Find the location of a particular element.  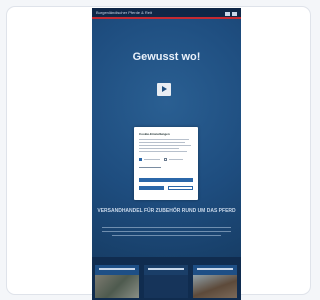

signal-icon is located at coordinates (227, 14).